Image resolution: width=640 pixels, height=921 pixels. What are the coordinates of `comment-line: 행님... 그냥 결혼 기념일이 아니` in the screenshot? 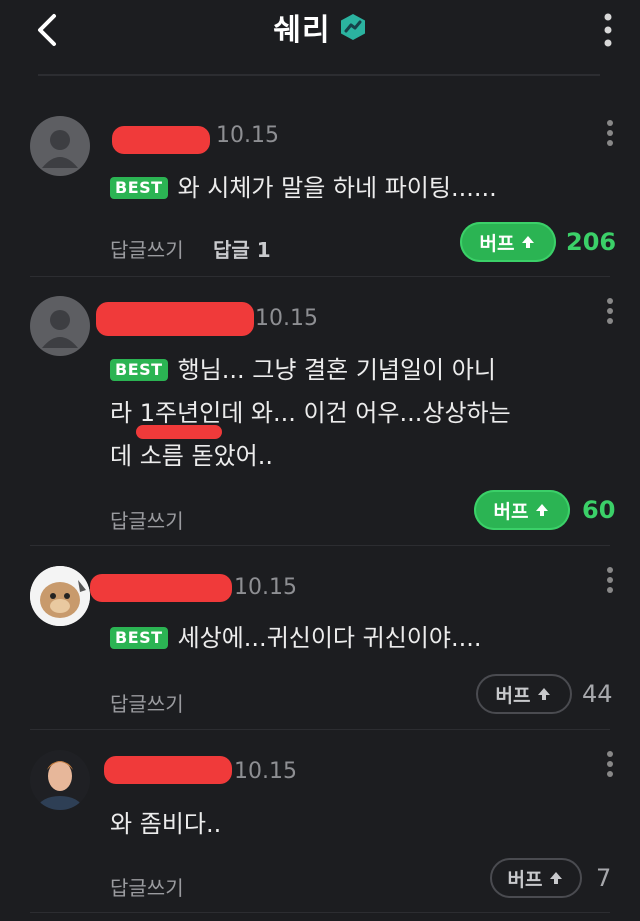 It's located at (336, 370).